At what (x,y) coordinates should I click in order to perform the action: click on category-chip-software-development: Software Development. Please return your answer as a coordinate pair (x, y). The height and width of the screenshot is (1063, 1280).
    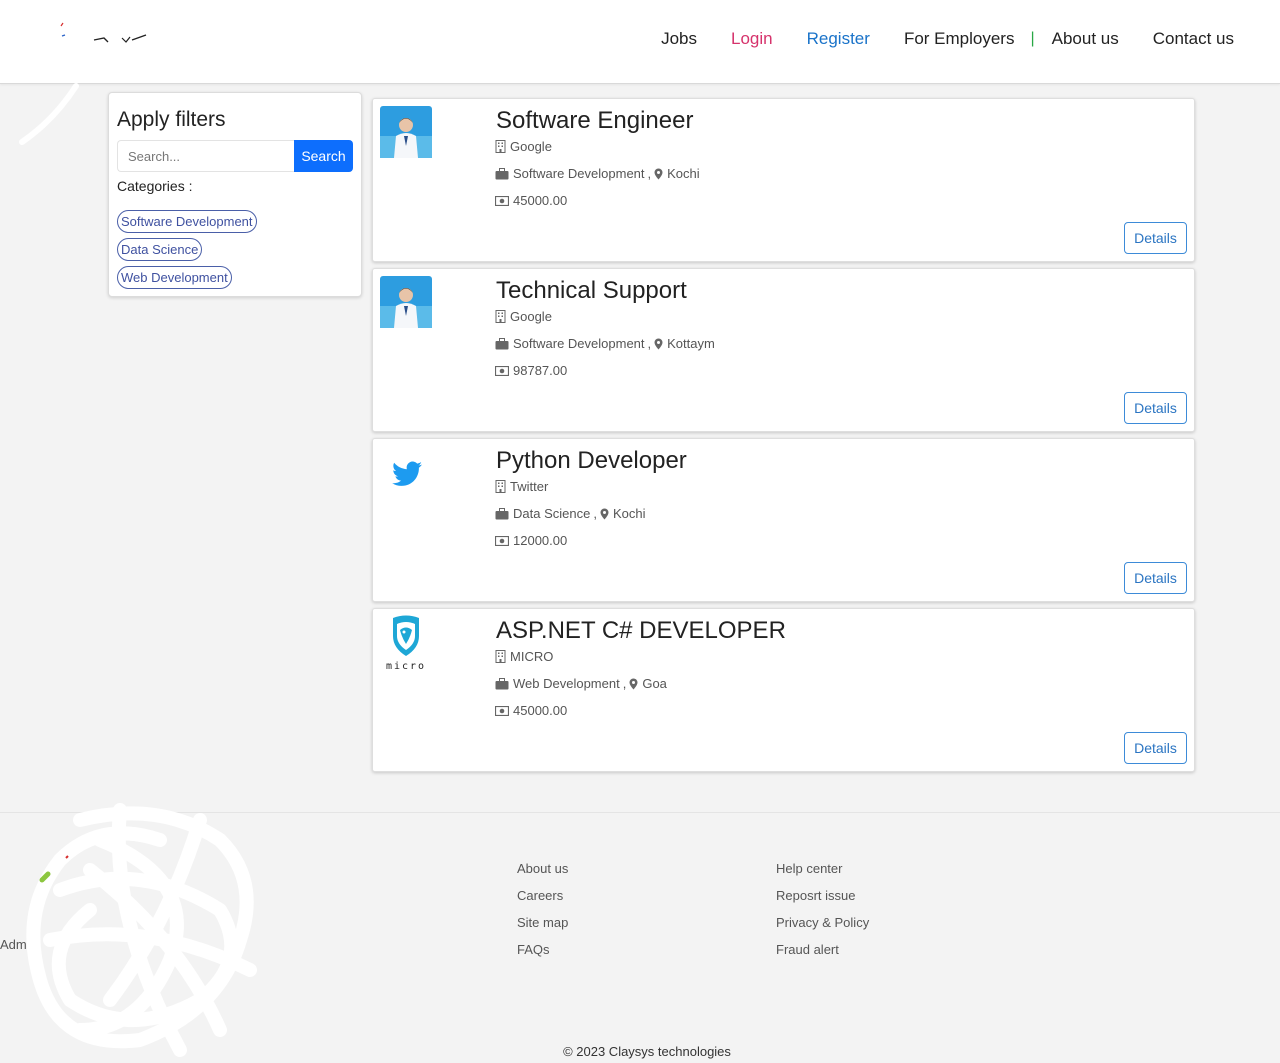
    Looking at the image, I should click on (187, 221).